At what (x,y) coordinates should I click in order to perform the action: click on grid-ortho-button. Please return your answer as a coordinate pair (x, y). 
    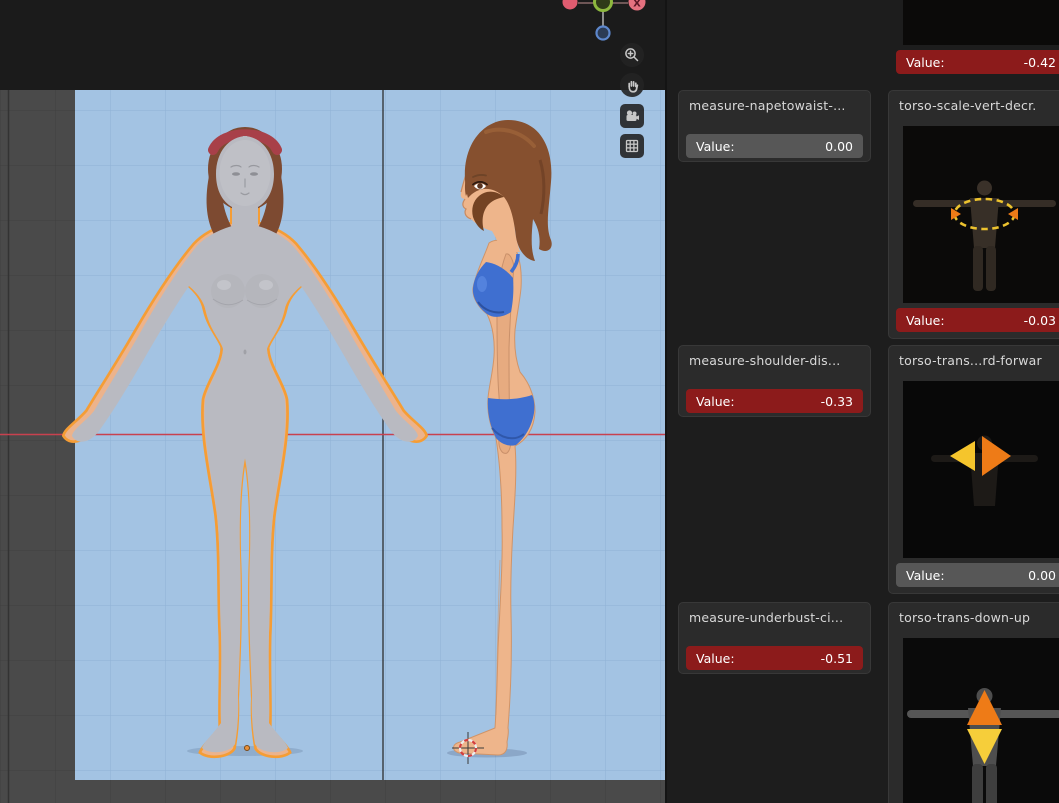
    Looking at the image, I should click on (632, 146).